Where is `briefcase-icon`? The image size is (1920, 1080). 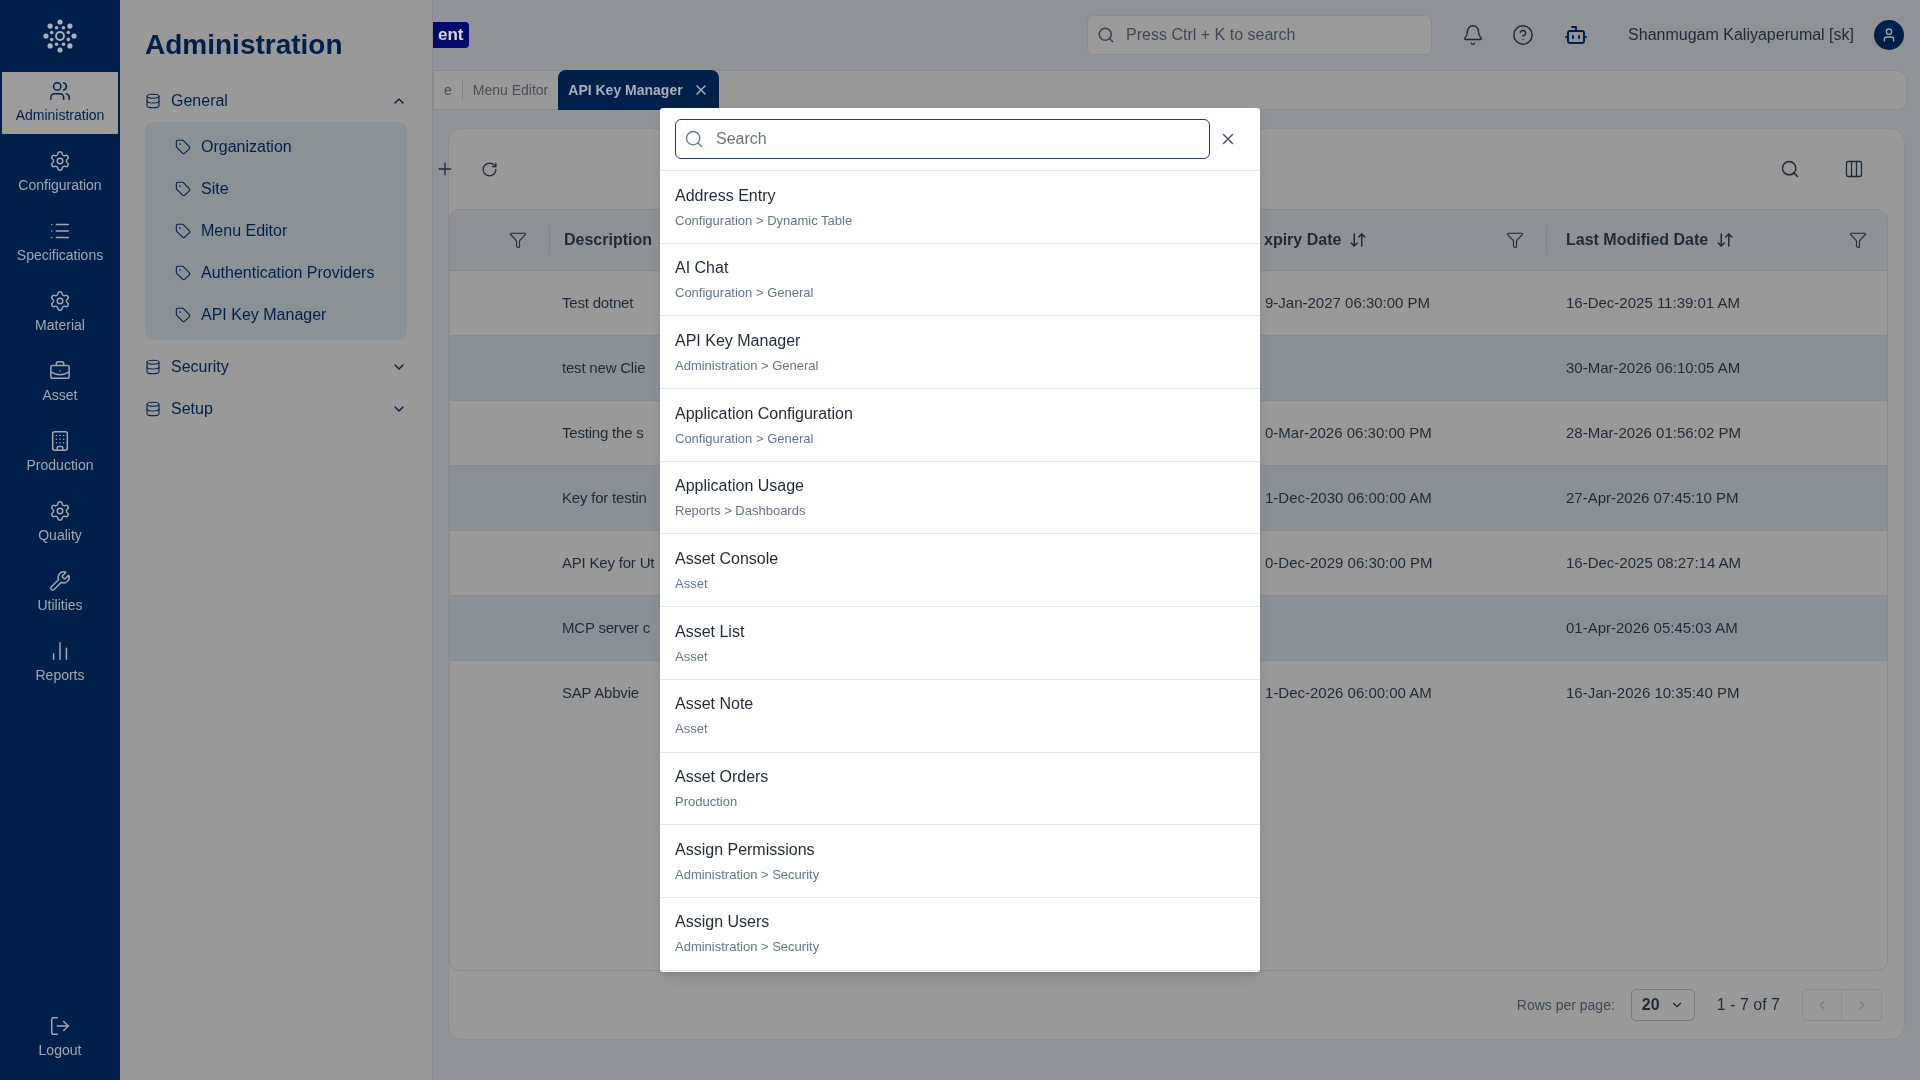
briefcase-icon is located at coordinates (60, 371).